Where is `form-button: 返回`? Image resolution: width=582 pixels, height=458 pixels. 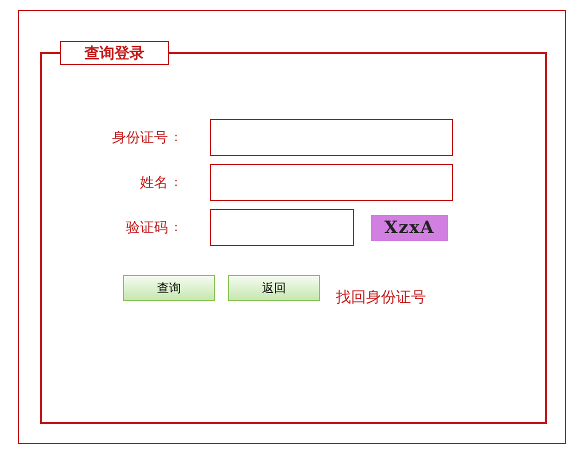 form-button: 返回 is located at coordinates (274, 288).